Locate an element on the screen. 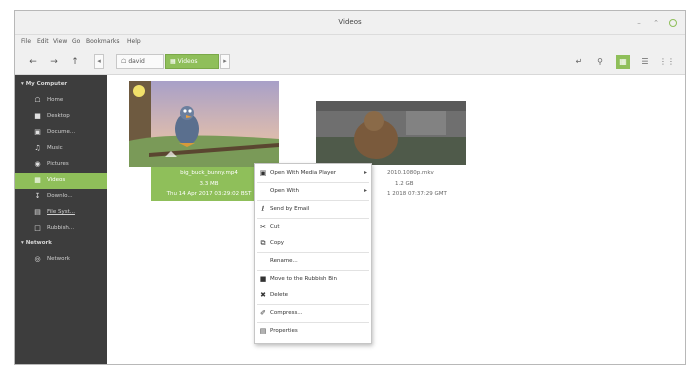 This screenshot has width=691, height=367. menu-bar: File Edit View Go Bookmarks Help is located at coordinates (350, 42).